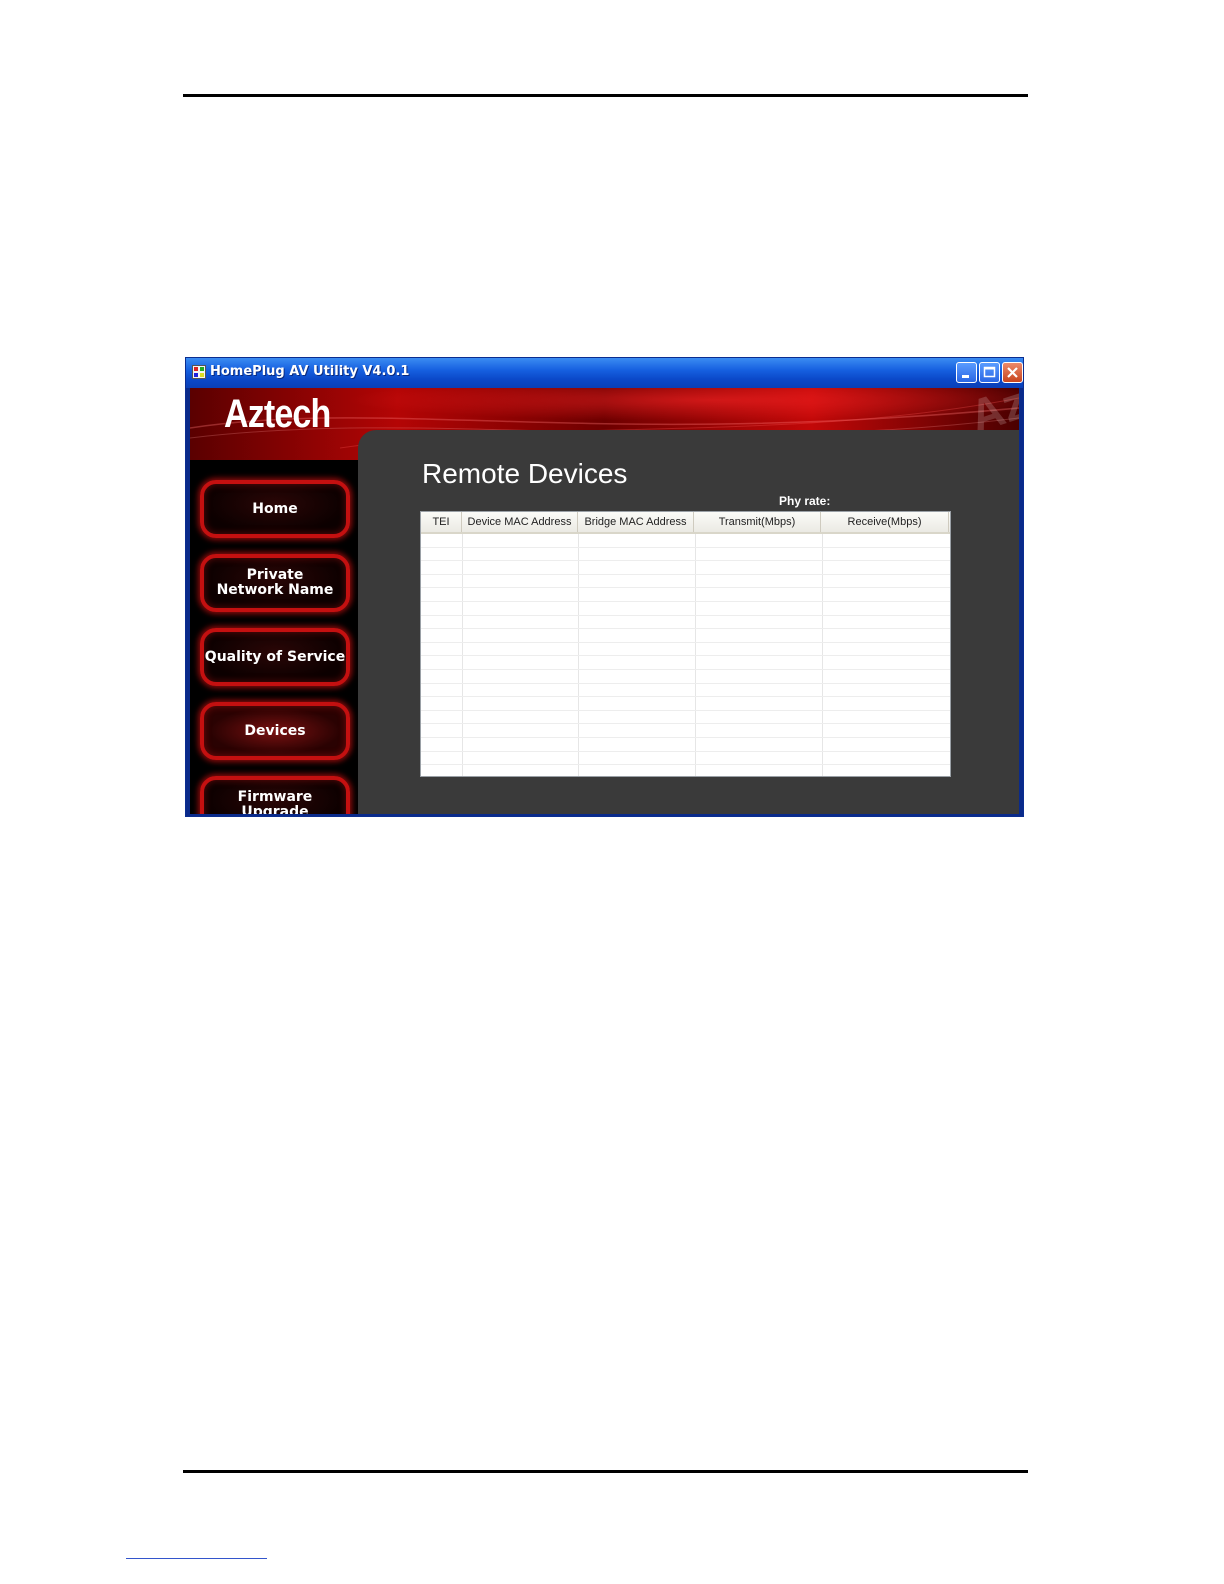 The height and width of the screenshot is (1584, 1224). I want to click on minimize-icon, so click(965, 376).